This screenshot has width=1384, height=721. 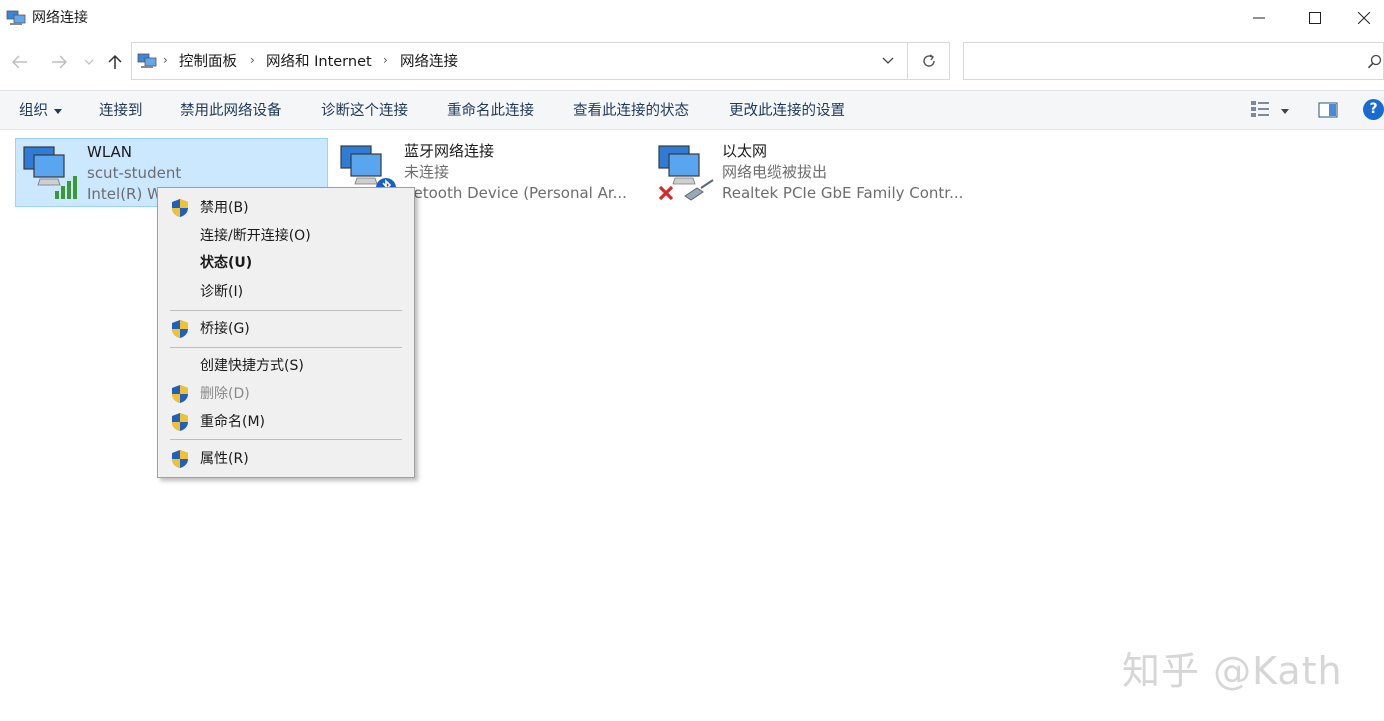 What do you see at coordinates (787, 111) in the screenshot?
I see `change-settings-button: 更改此连接的设置` at bounding box center [787, 111].